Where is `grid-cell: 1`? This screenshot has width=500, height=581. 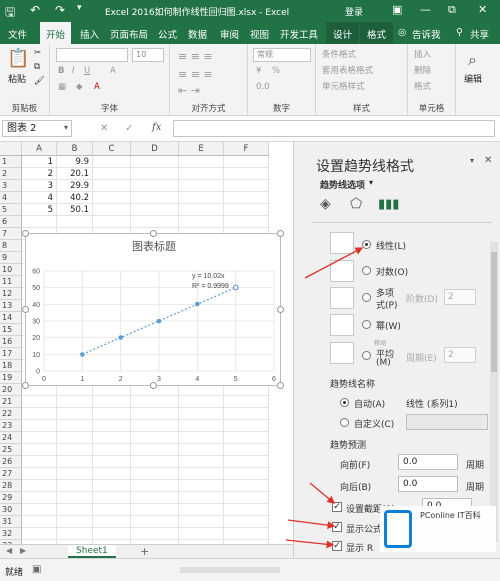
grid-cell: 1 is located at coordinates (39, 162).